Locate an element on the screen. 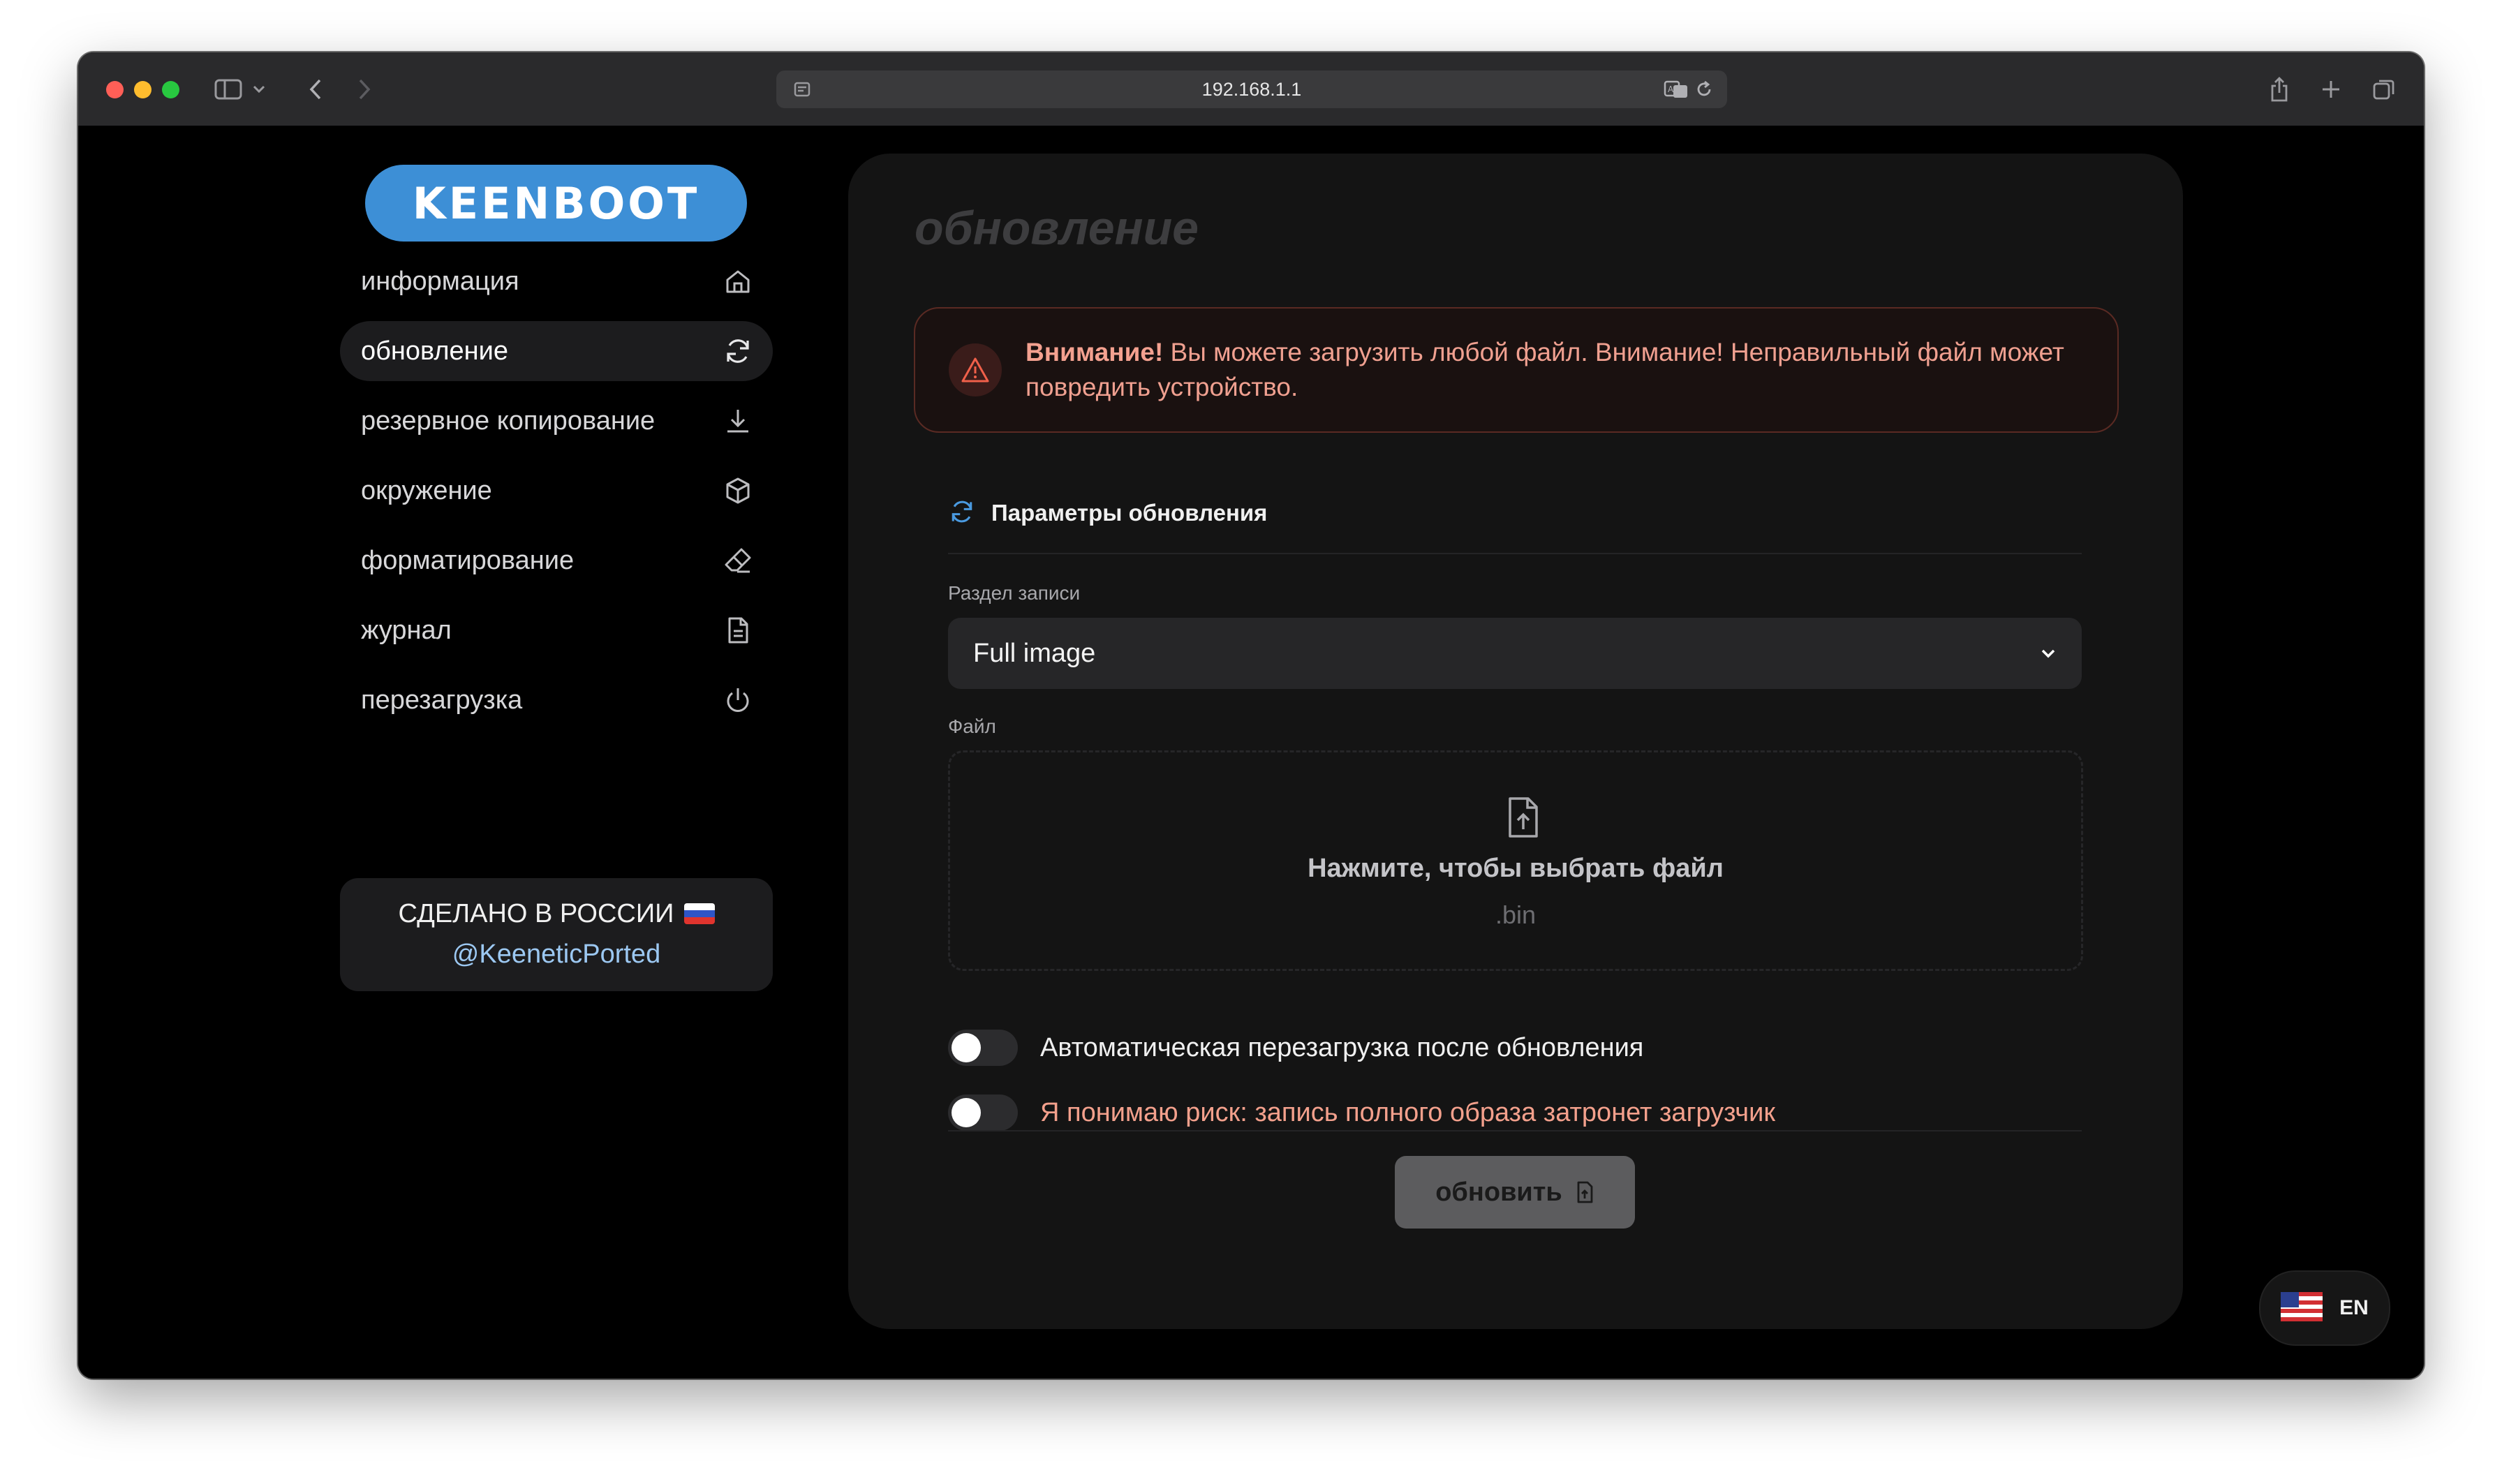 Image resolution: width=2502 pixels, height=1484 pixels. keenboot-logo: KEENBOOT is located at coordinates (556, 203).